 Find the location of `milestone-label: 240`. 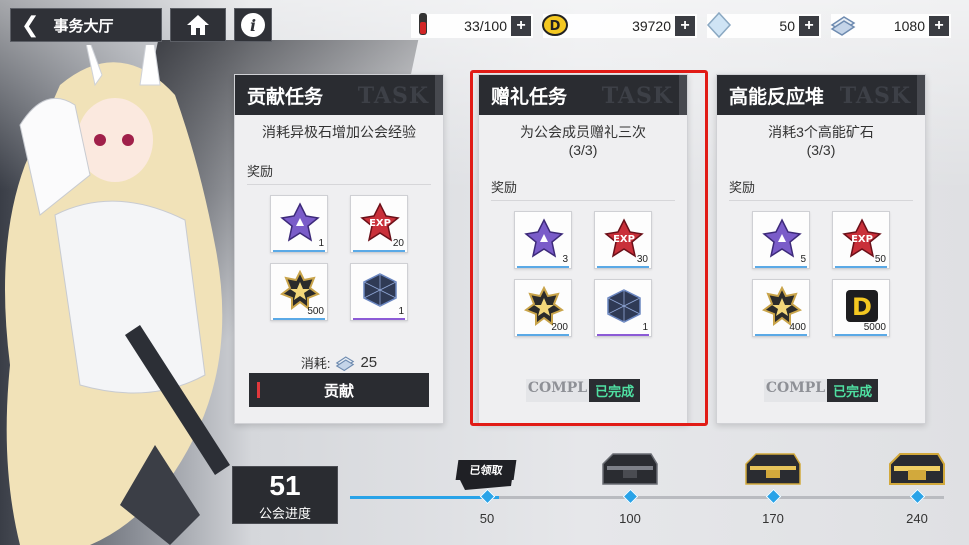

milestone-label: 240 is located at coordinates (917, 518).